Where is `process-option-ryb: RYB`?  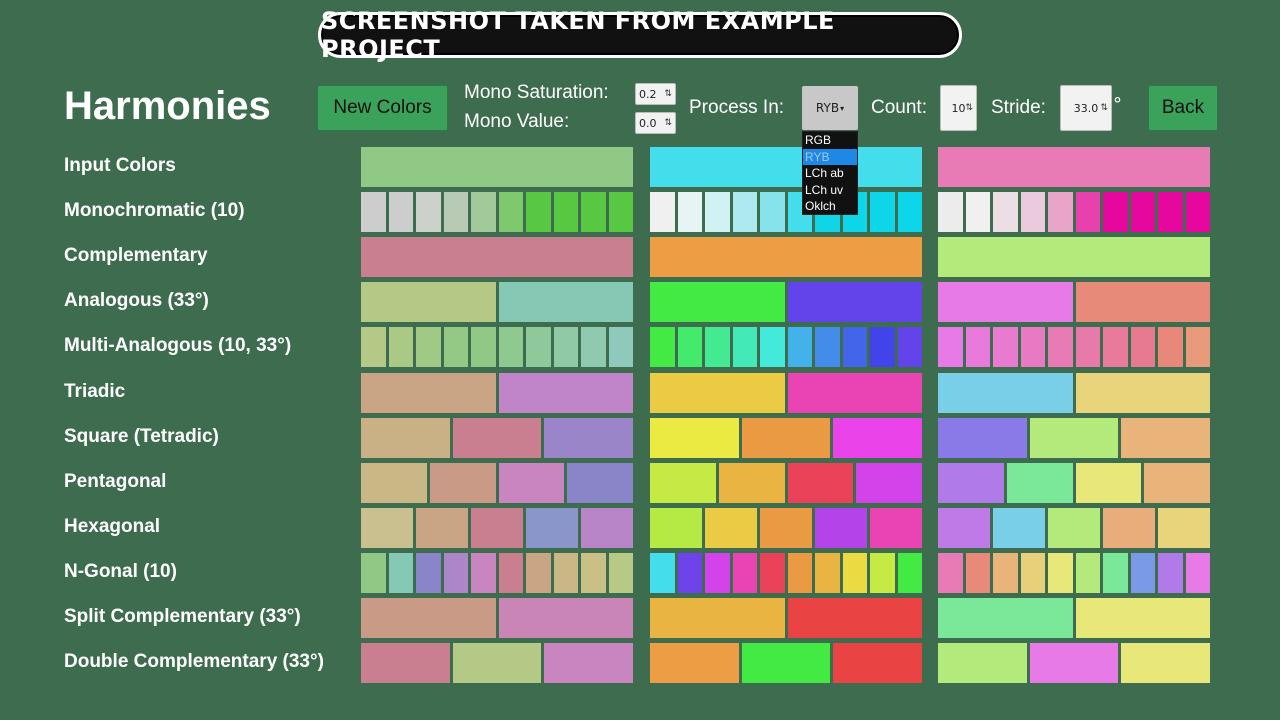
process-option-ryb: RYB is located at coordinates (830, 157).